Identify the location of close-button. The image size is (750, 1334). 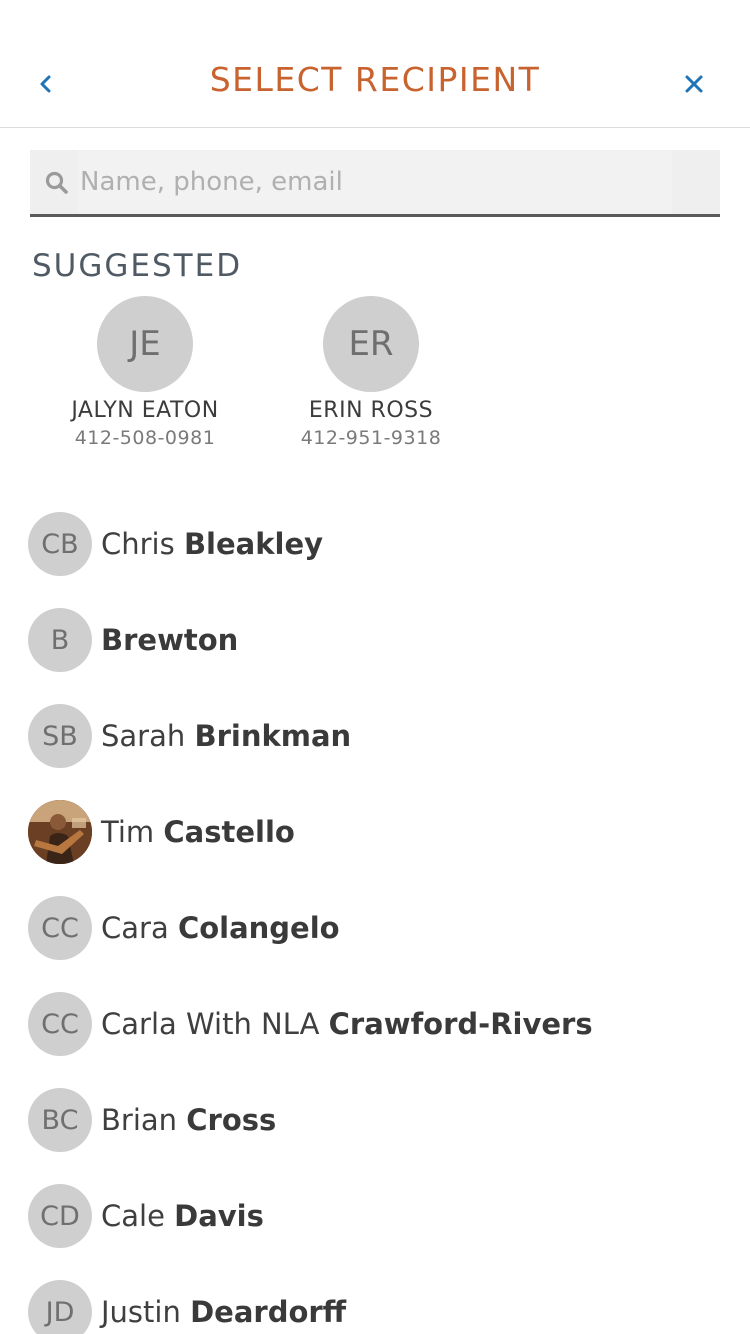
(694, 84).